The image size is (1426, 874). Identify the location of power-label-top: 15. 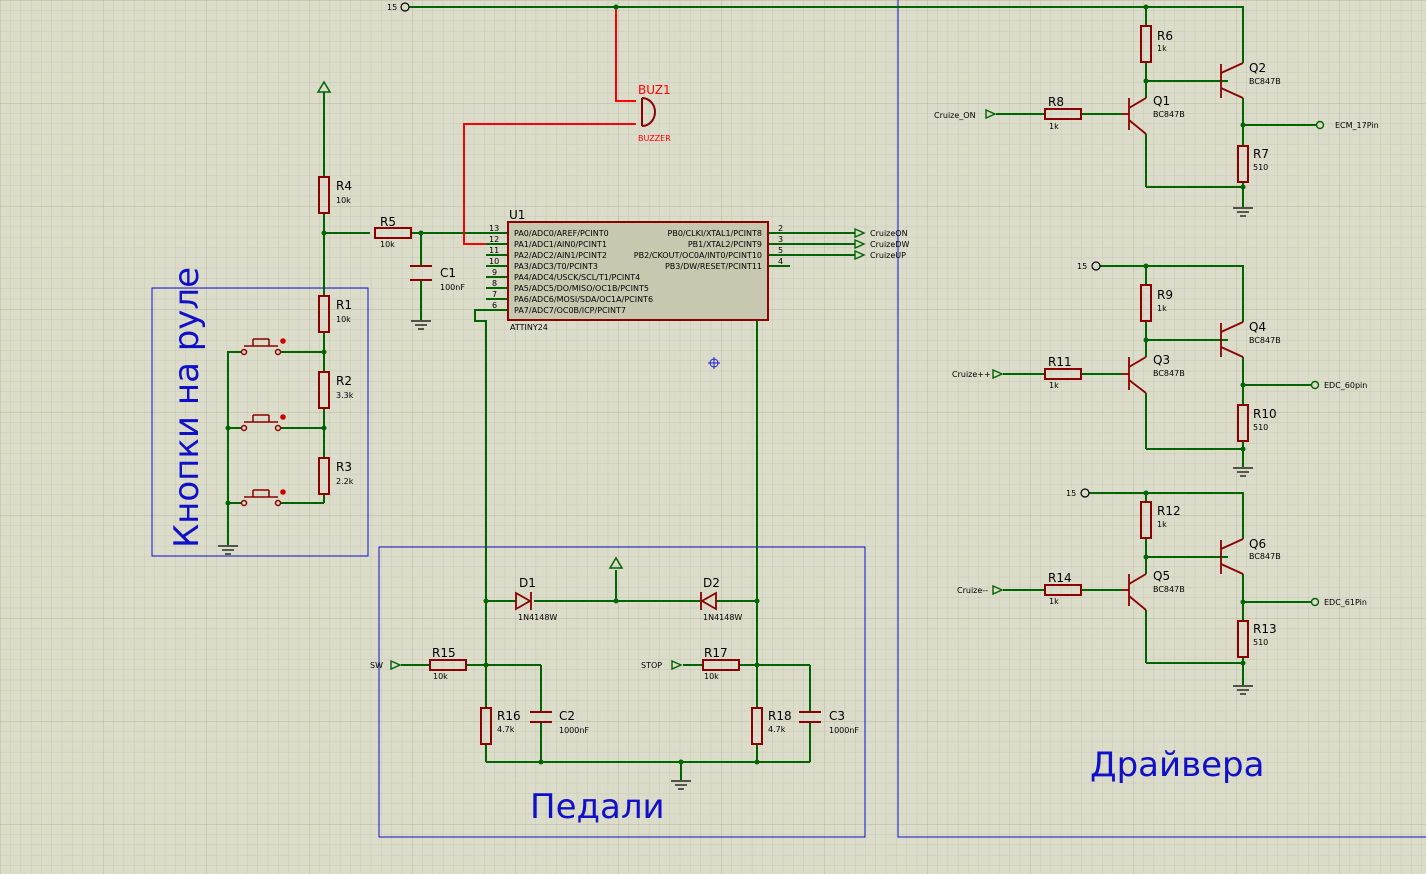
(392, 7).